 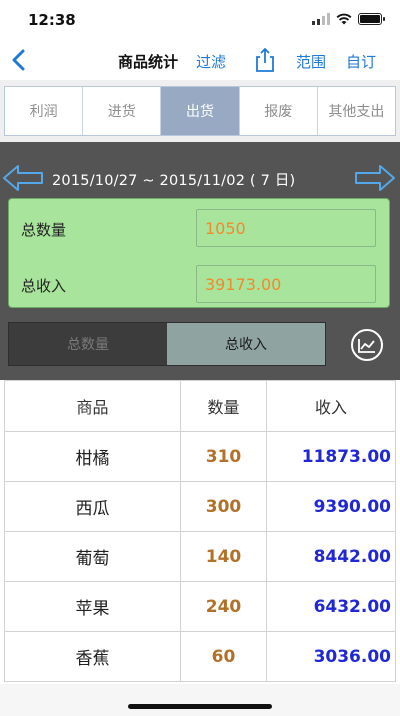 What do you see at coordinates (375, 178) in the screenshot?
I see `arrow-right-icon` at bounding box center [375, 178].